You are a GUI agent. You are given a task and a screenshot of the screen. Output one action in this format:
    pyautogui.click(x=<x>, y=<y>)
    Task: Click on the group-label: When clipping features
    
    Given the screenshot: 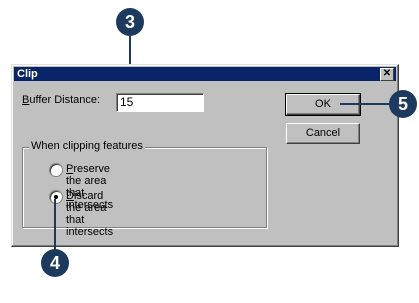 What is the action you would take?
    pyautogui.click(x=87, y=146)
    